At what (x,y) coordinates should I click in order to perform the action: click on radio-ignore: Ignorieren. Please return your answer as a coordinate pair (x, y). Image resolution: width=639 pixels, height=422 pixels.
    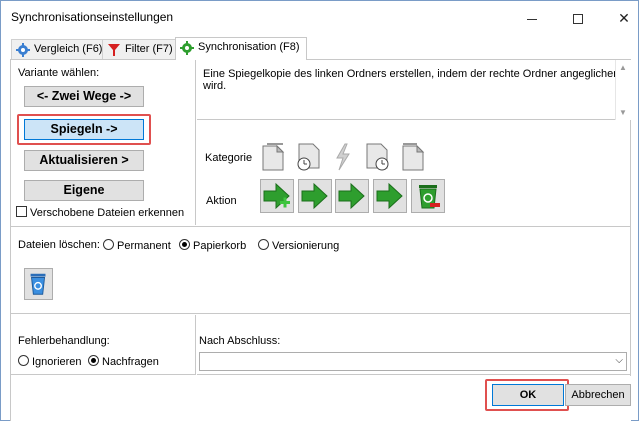
    Looking at the image, I should click on (50, 361).